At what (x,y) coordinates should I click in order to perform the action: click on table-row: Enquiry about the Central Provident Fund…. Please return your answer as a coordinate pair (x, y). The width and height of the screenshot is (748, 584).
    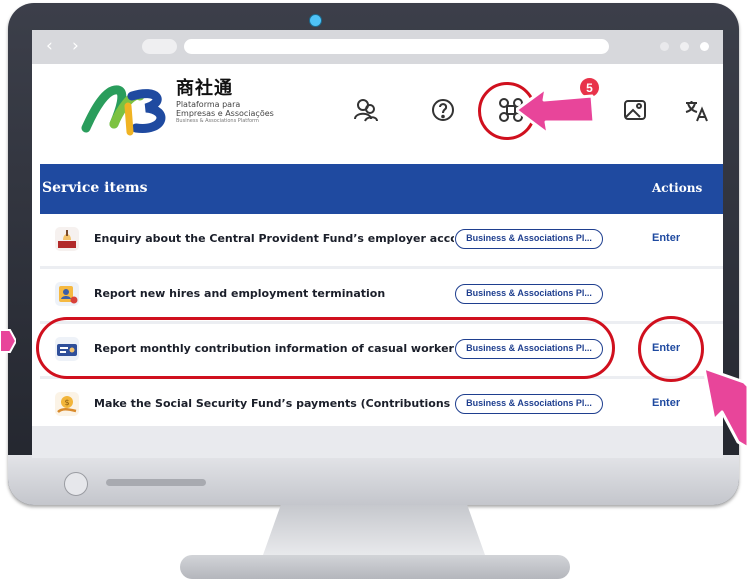
    Looking at the image, I should click on (381, 241).